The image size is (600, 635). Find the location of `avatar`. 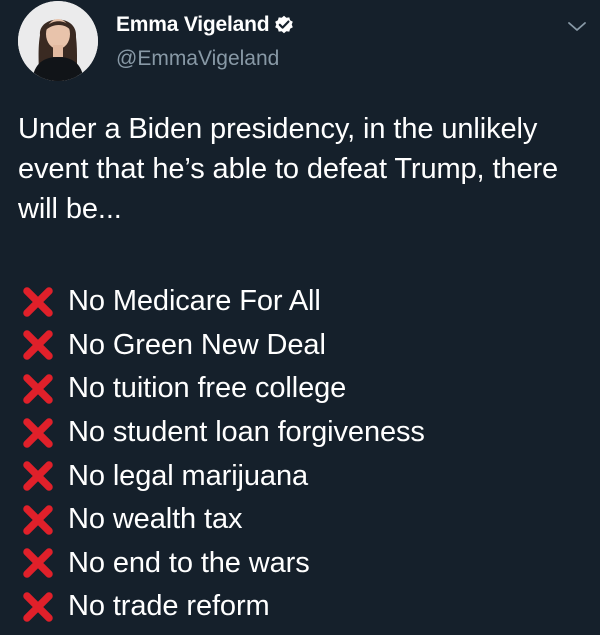

avatar is located at coordinates (58, 41).